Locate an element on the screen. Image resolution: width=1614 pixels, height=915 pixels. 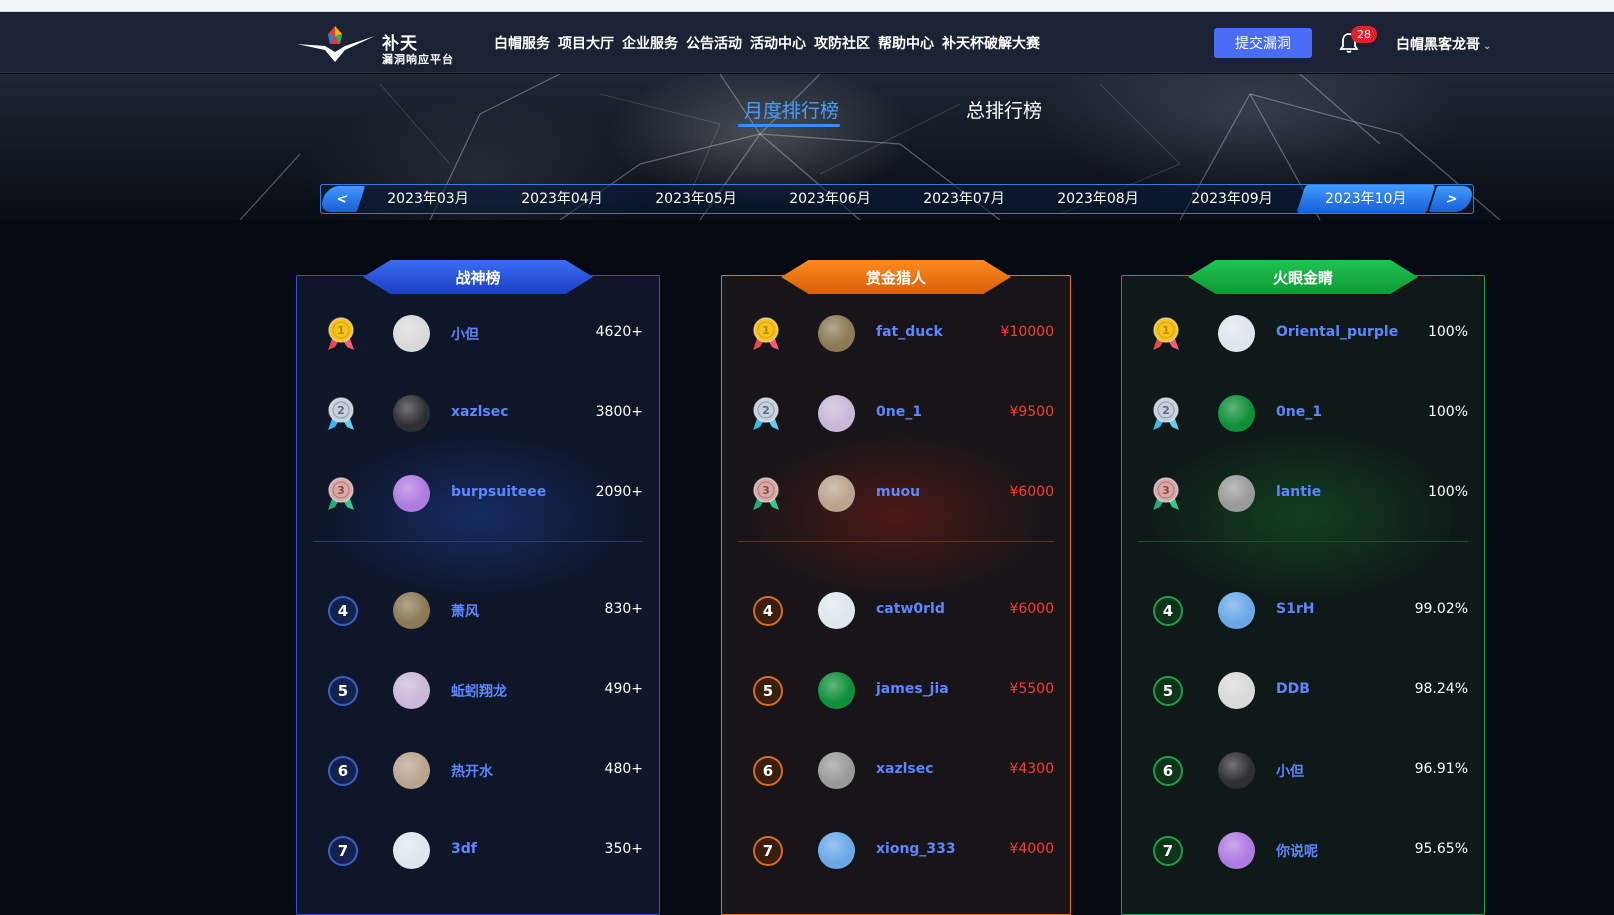
brand-logo: 补天 漏洞响应平台 is located at coordinates (380, 44).